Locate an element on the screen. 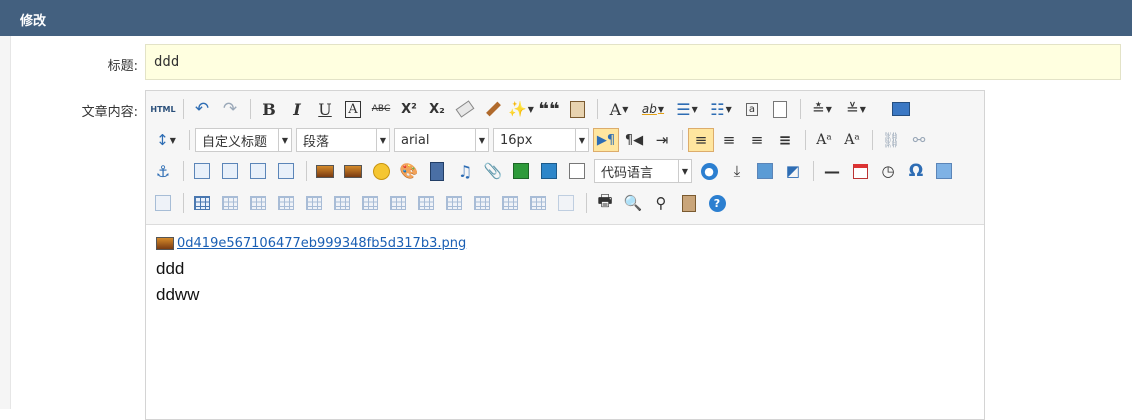 This screenshot has height=420, width=1132. gmap-icon is located at coordinates (549, 171).